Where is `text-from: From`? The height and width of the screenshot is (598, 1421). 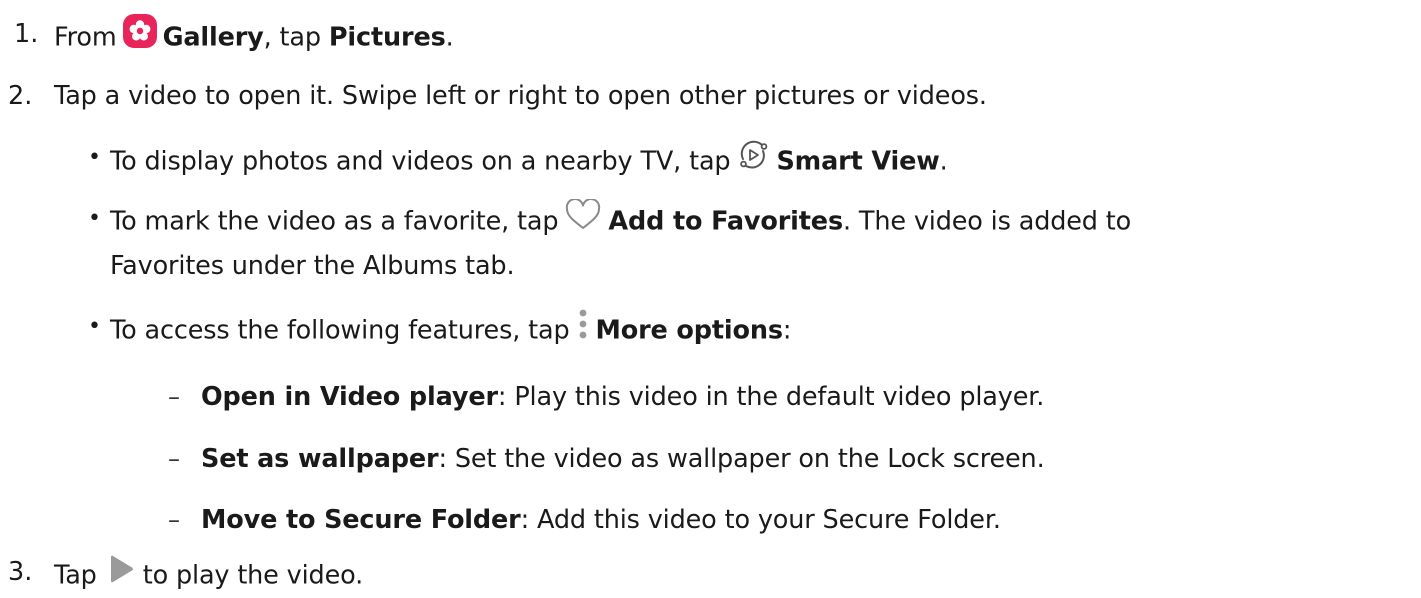 text-from: From is located at coordinates (85, 37).